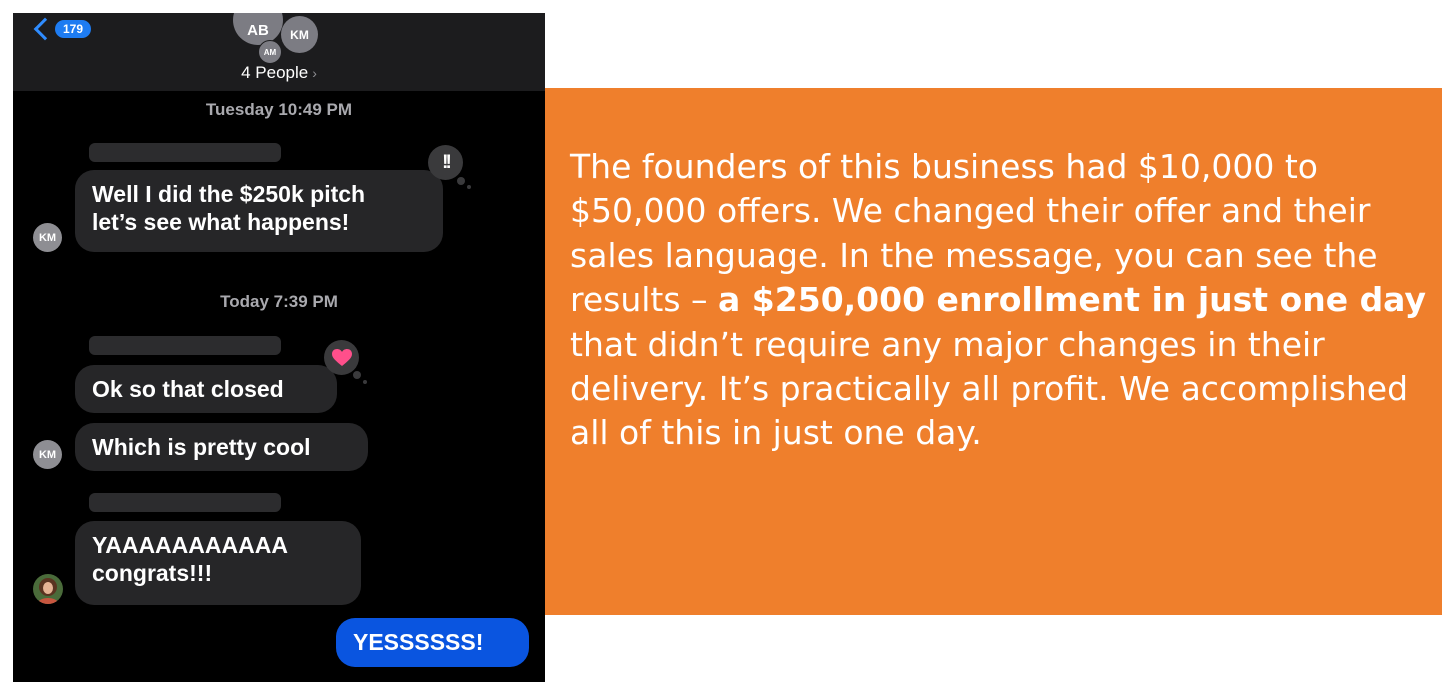 The image size is (1442, 682). What do you see at coordinates (201, 447) in the screenshot?
I see `message-line: Which is pretty cool` at bounding box center [201, 447].